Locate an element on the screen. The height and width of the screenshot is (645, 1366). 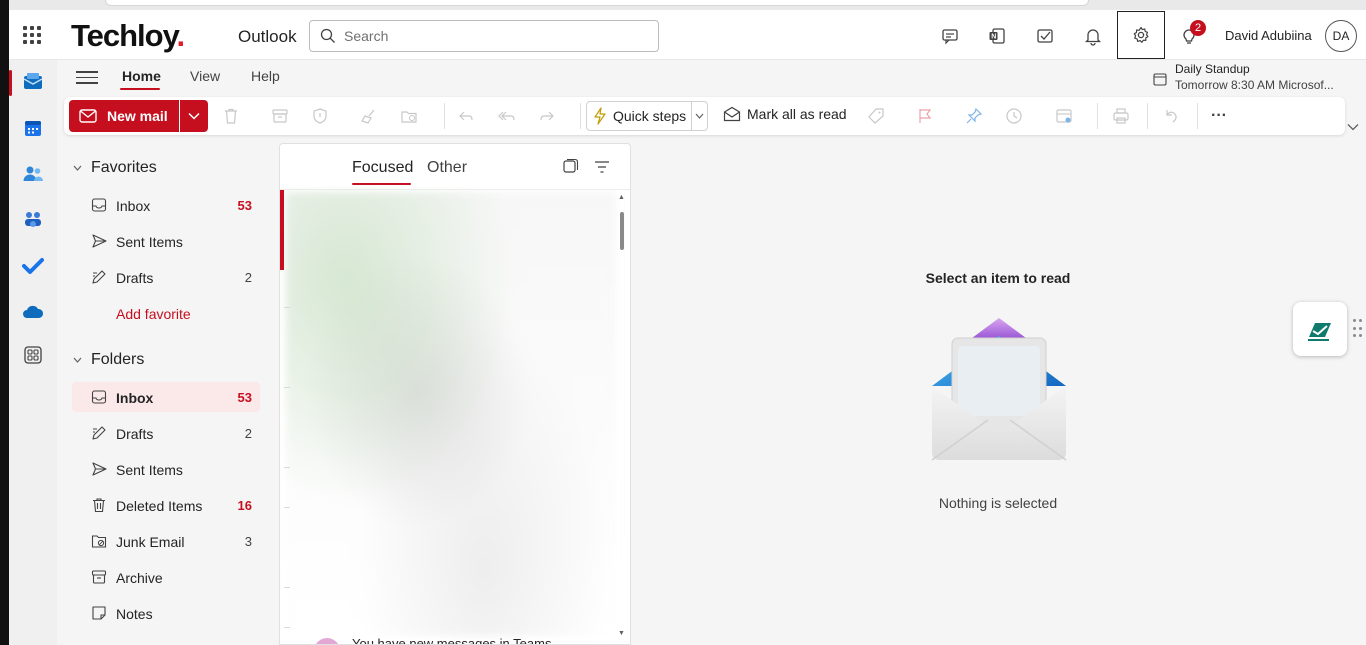
tab-other: Other is located at coordinates (447, 168).